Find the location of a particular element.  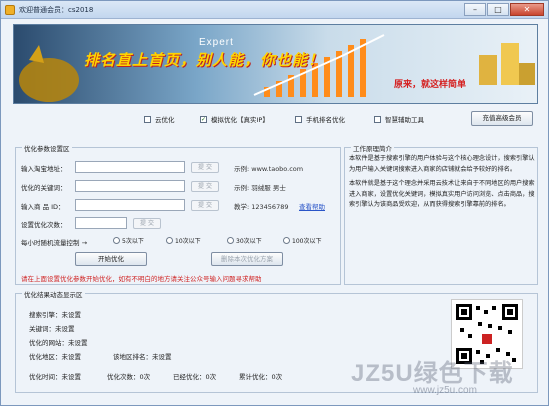

checkbox-checked: ✓ is located at coordinates (203, 119).